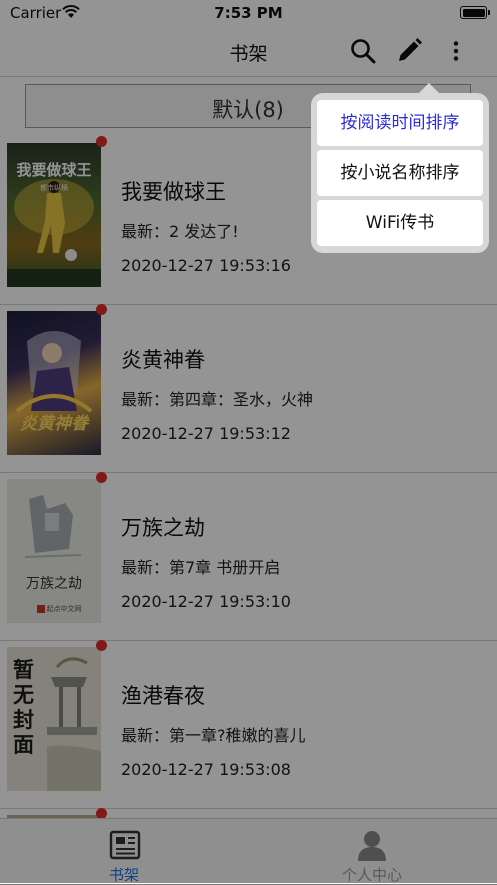 This screenshot has width=497, height=885. I want to click on menu-item-sort-by-name: 按小说名称排序, so click(400, 173).